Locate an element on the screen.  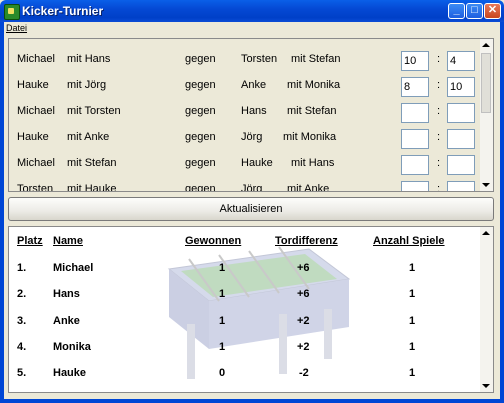
name-cell: Hans is located at coordinates (66, 294).